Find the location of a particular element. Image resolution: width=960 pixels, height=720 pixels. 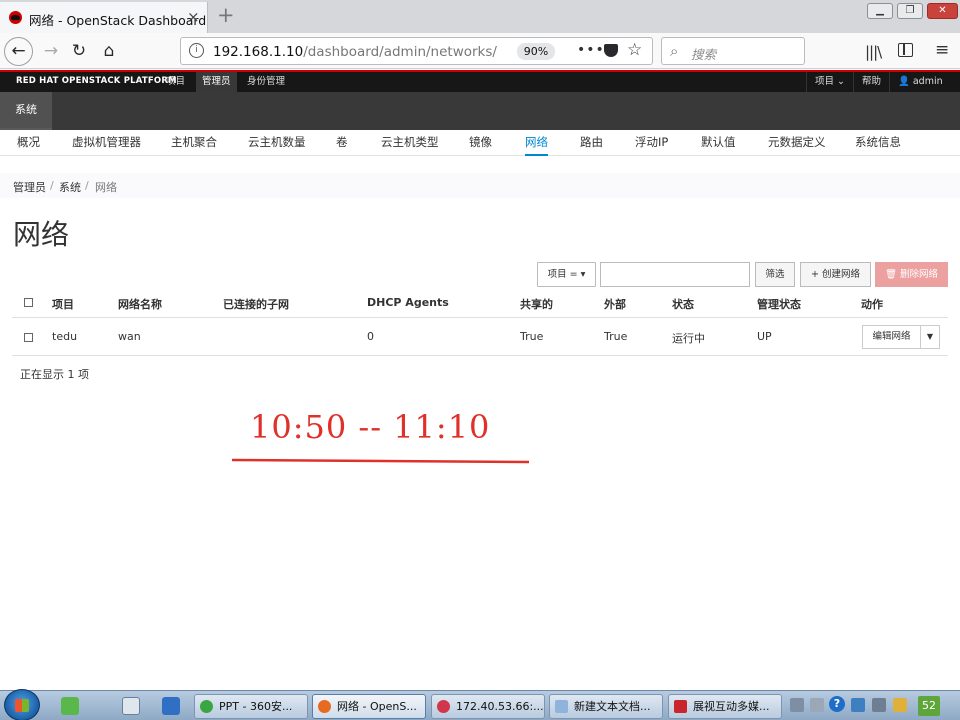

reload-icon: ↻ is located at coordinates (79, 52).